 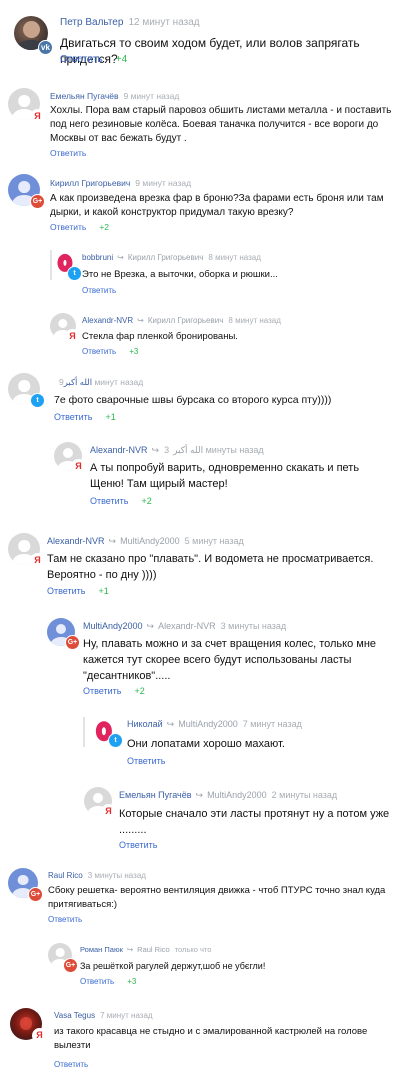 I want to click on comment-author: MultiAndy2000, so click(x=113, y=626).